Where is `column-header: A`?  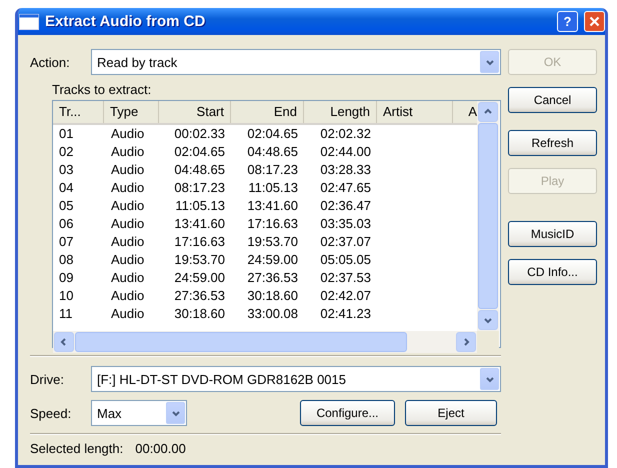
column-header: A is located at coordinates (465, 112).